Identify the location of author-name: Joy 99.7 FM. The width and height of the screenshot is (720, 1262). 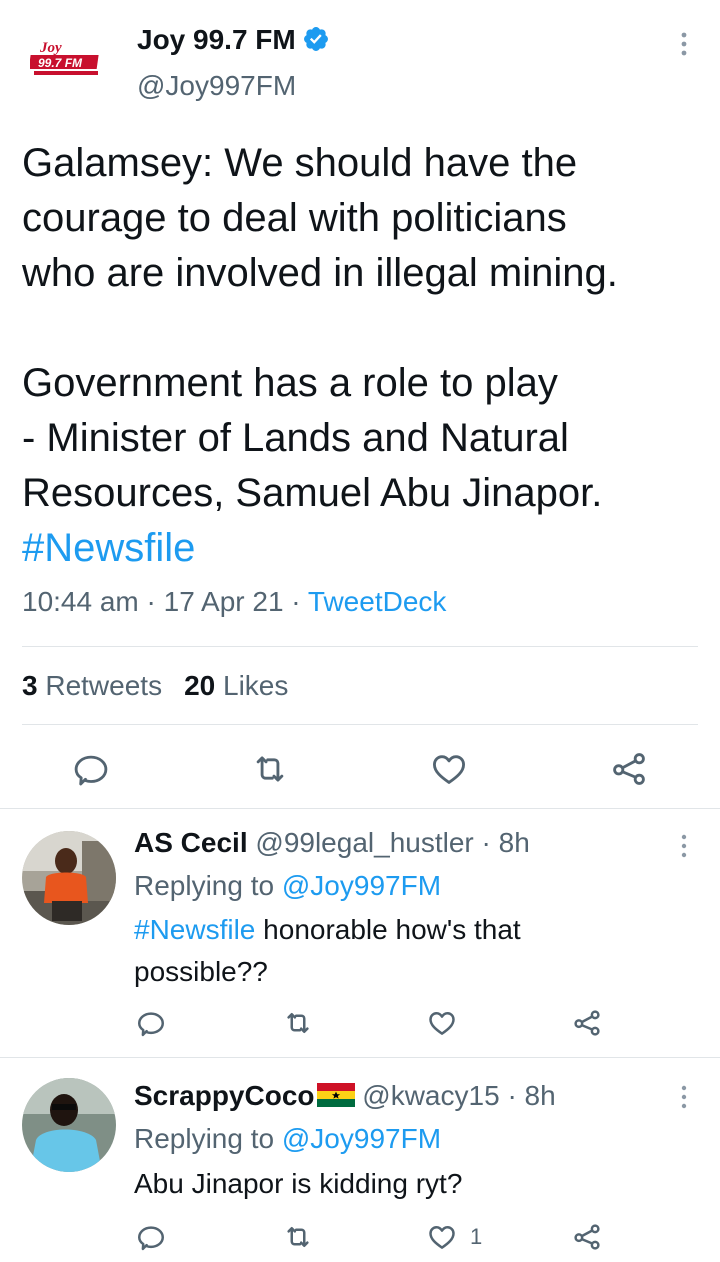
(233, 40).